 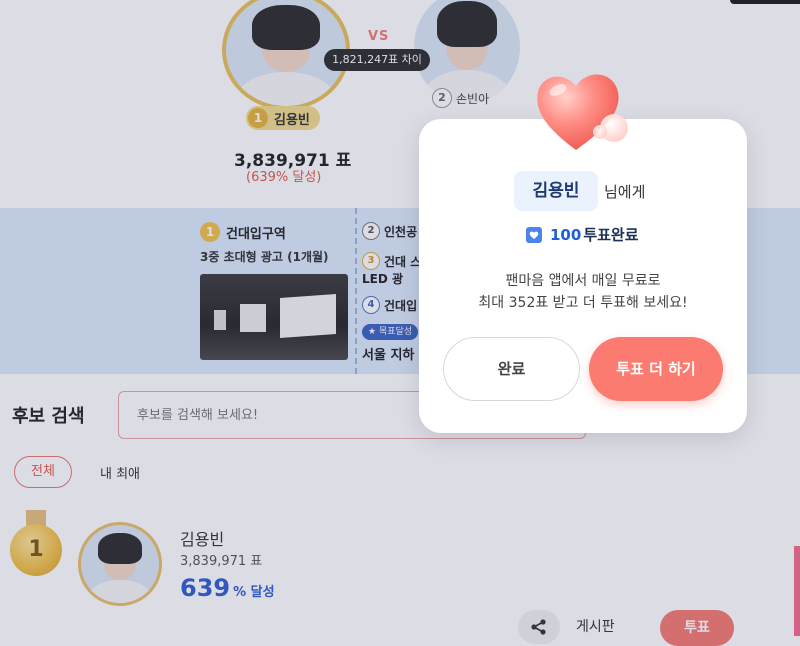 I want to click on vote-done-text: 투표완료, so click(x=611, y=235).